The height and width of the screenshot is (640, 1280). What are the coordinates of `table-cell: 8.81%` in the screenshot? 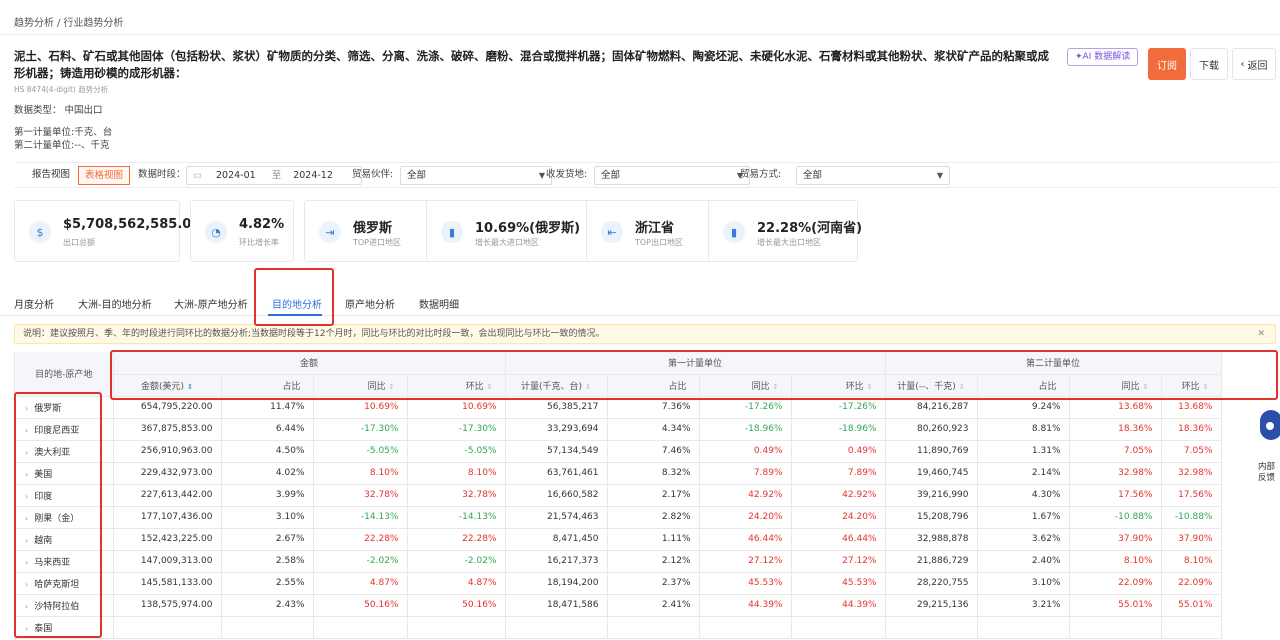 It's located at (1023, 429).